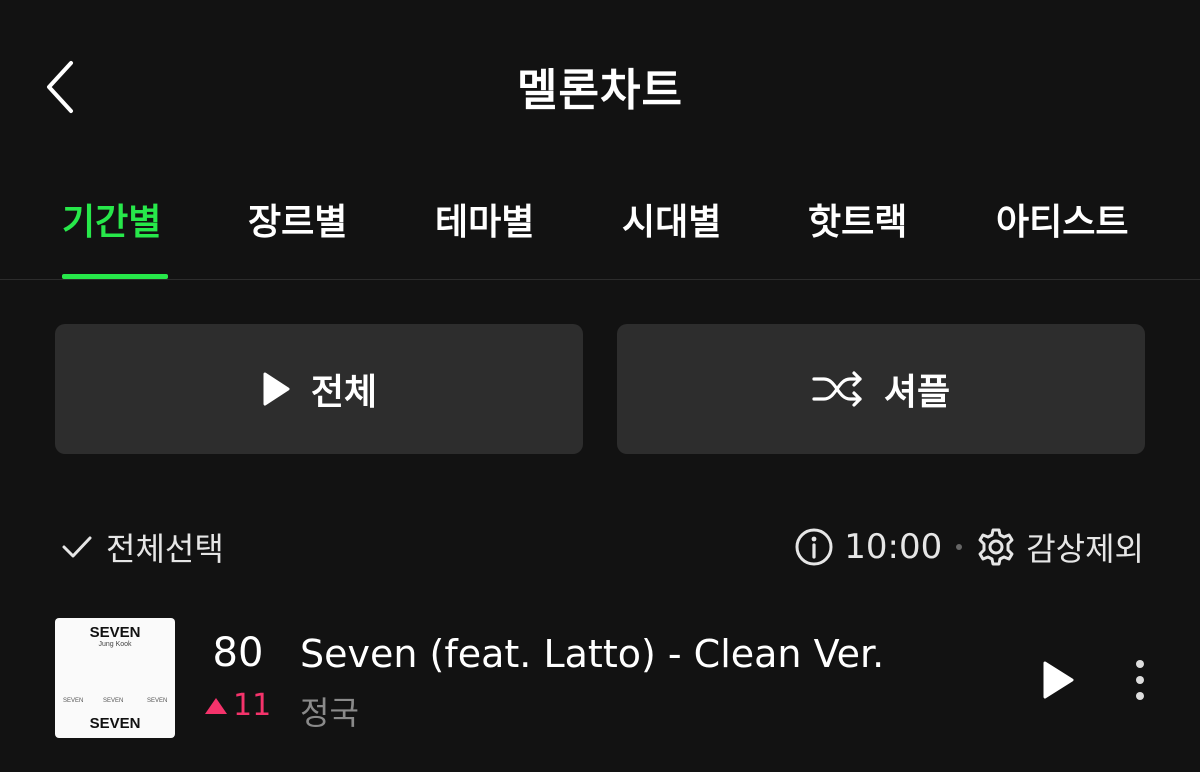 The height and width of the screenshot is (772, 1200). I want to click on exclude-settings-button: 감상제외, so click(1060, 547).